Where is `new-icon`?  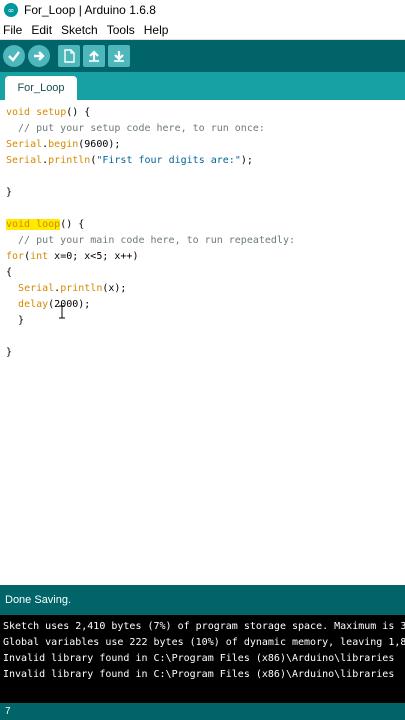
new-icon is located at coordinates (69, 56).